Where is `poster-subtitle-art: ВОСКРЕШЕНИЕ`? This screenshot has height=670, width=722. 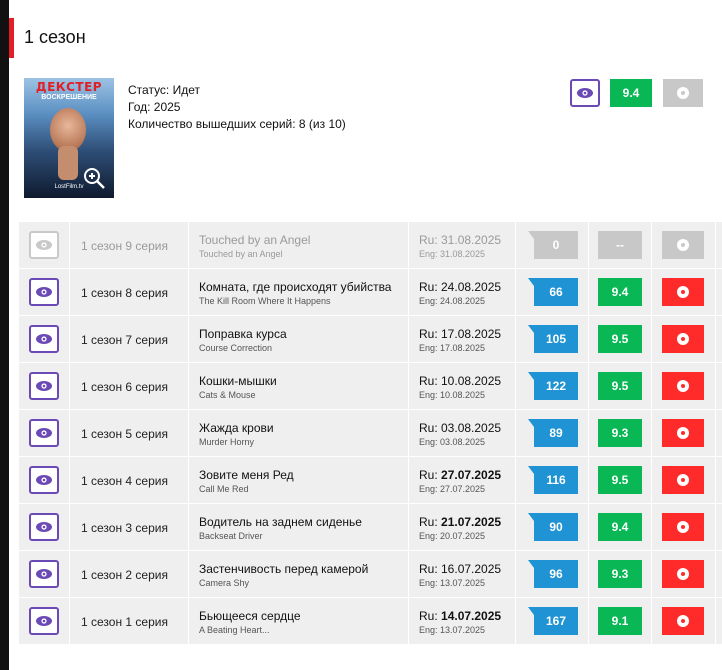
poster-subtitle-art: ВОСКРЕШЕНИЕ is located at coordinates (69, 97).